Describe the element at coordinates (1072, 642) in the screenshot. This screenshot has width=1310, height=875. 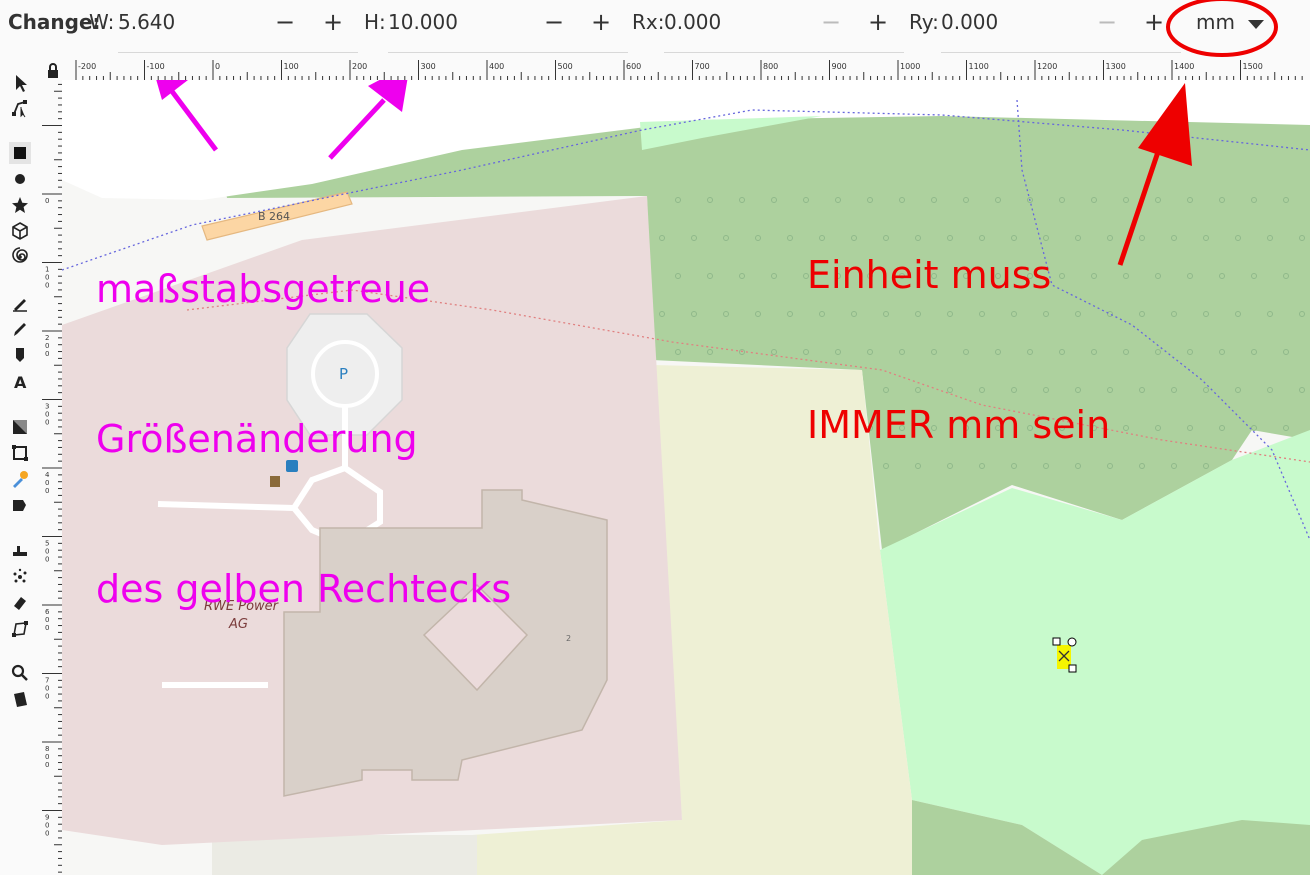
I see `radius-handle` at that location.